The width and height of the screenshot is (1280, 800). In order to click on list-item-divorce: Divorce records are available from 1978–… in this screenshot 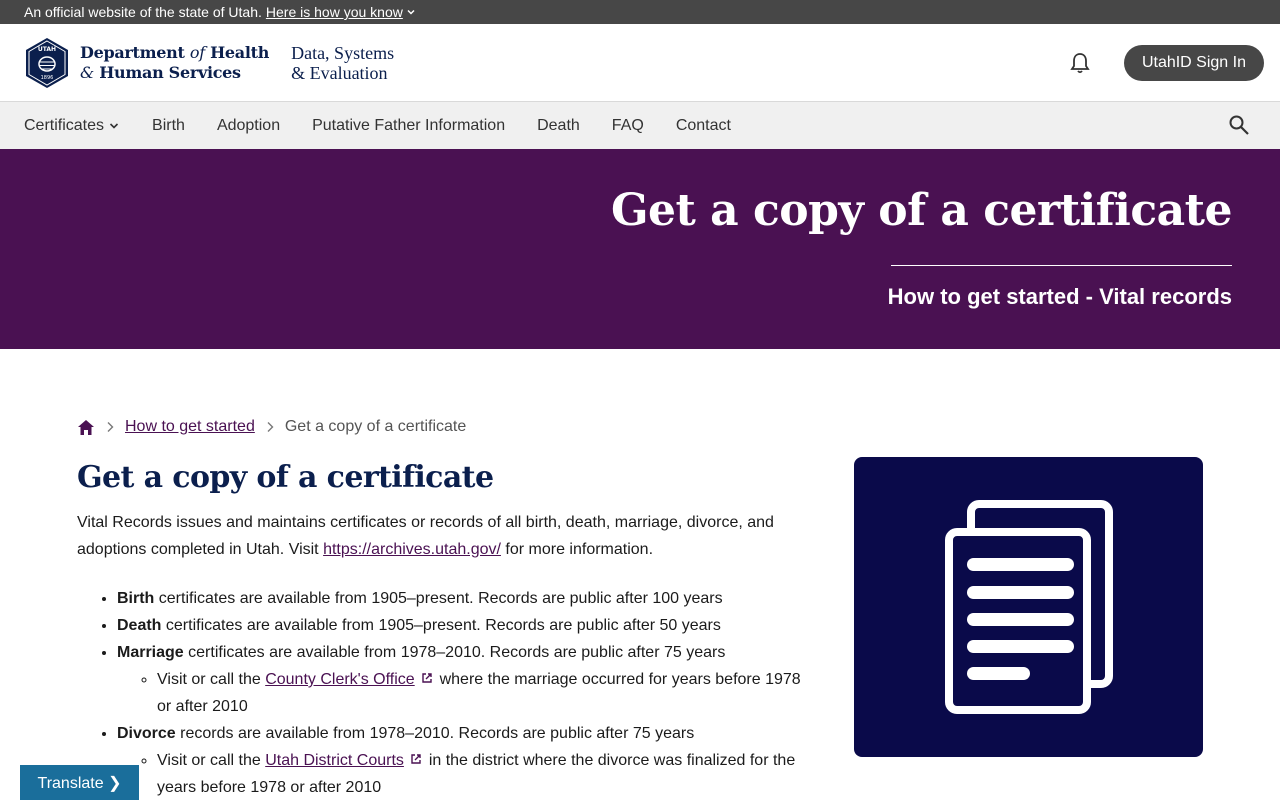, I will do `click(467, 760)`.